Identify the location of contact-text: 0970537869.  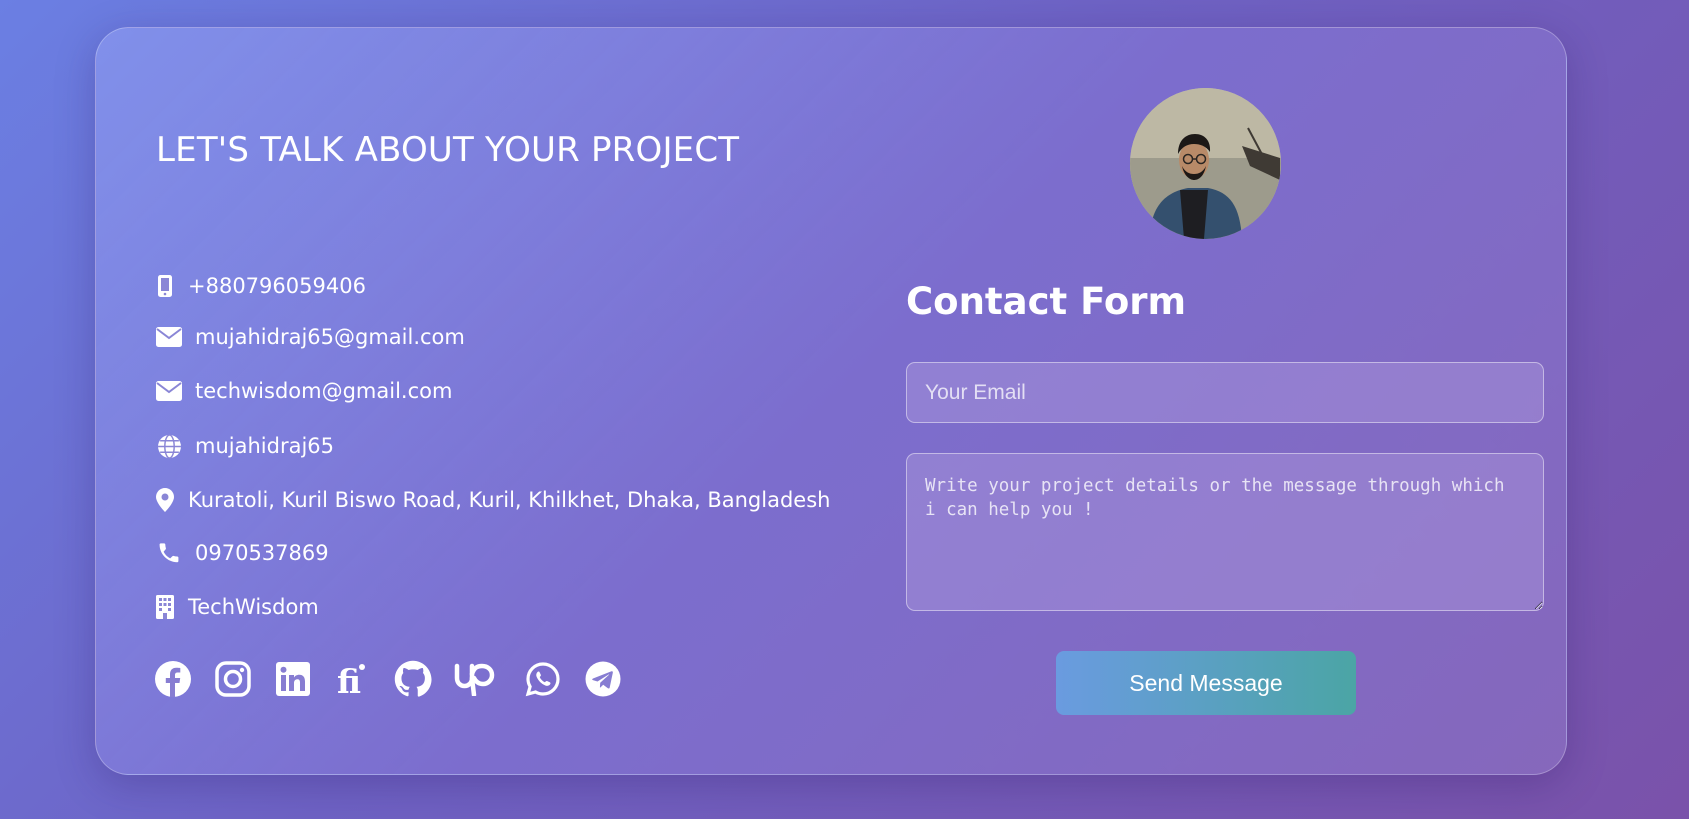
(262, 553).